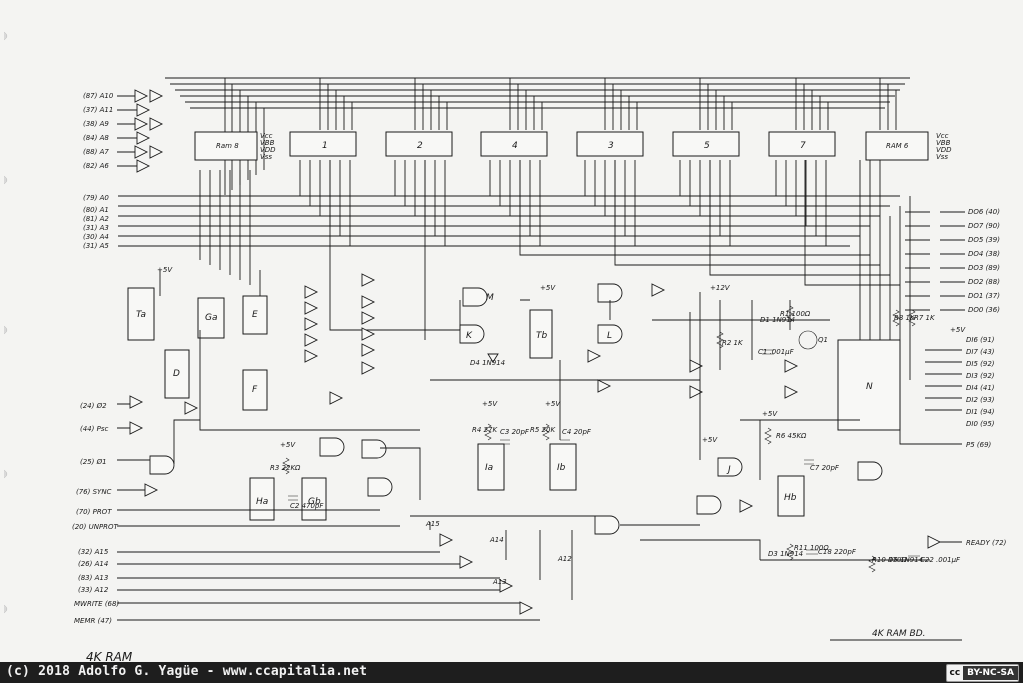  Describe the element at coordinates (553, 404) in the screenshot. I see `supply-label-5v-ib: +5V` at that location.